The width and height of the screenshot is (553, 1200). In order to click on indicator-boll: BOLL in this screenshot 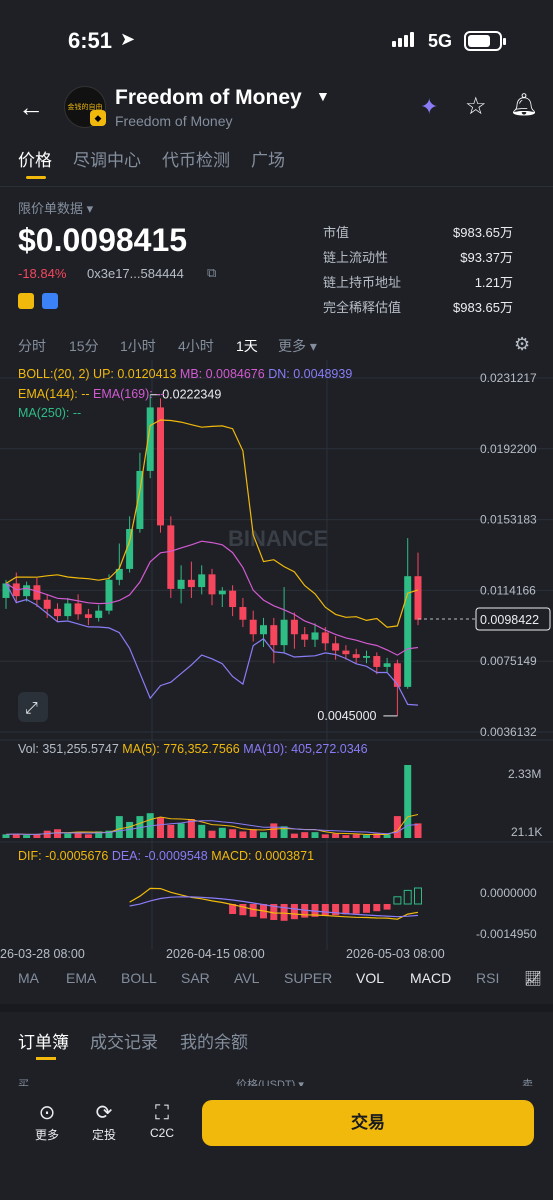, I will do `click(139, 978)`.